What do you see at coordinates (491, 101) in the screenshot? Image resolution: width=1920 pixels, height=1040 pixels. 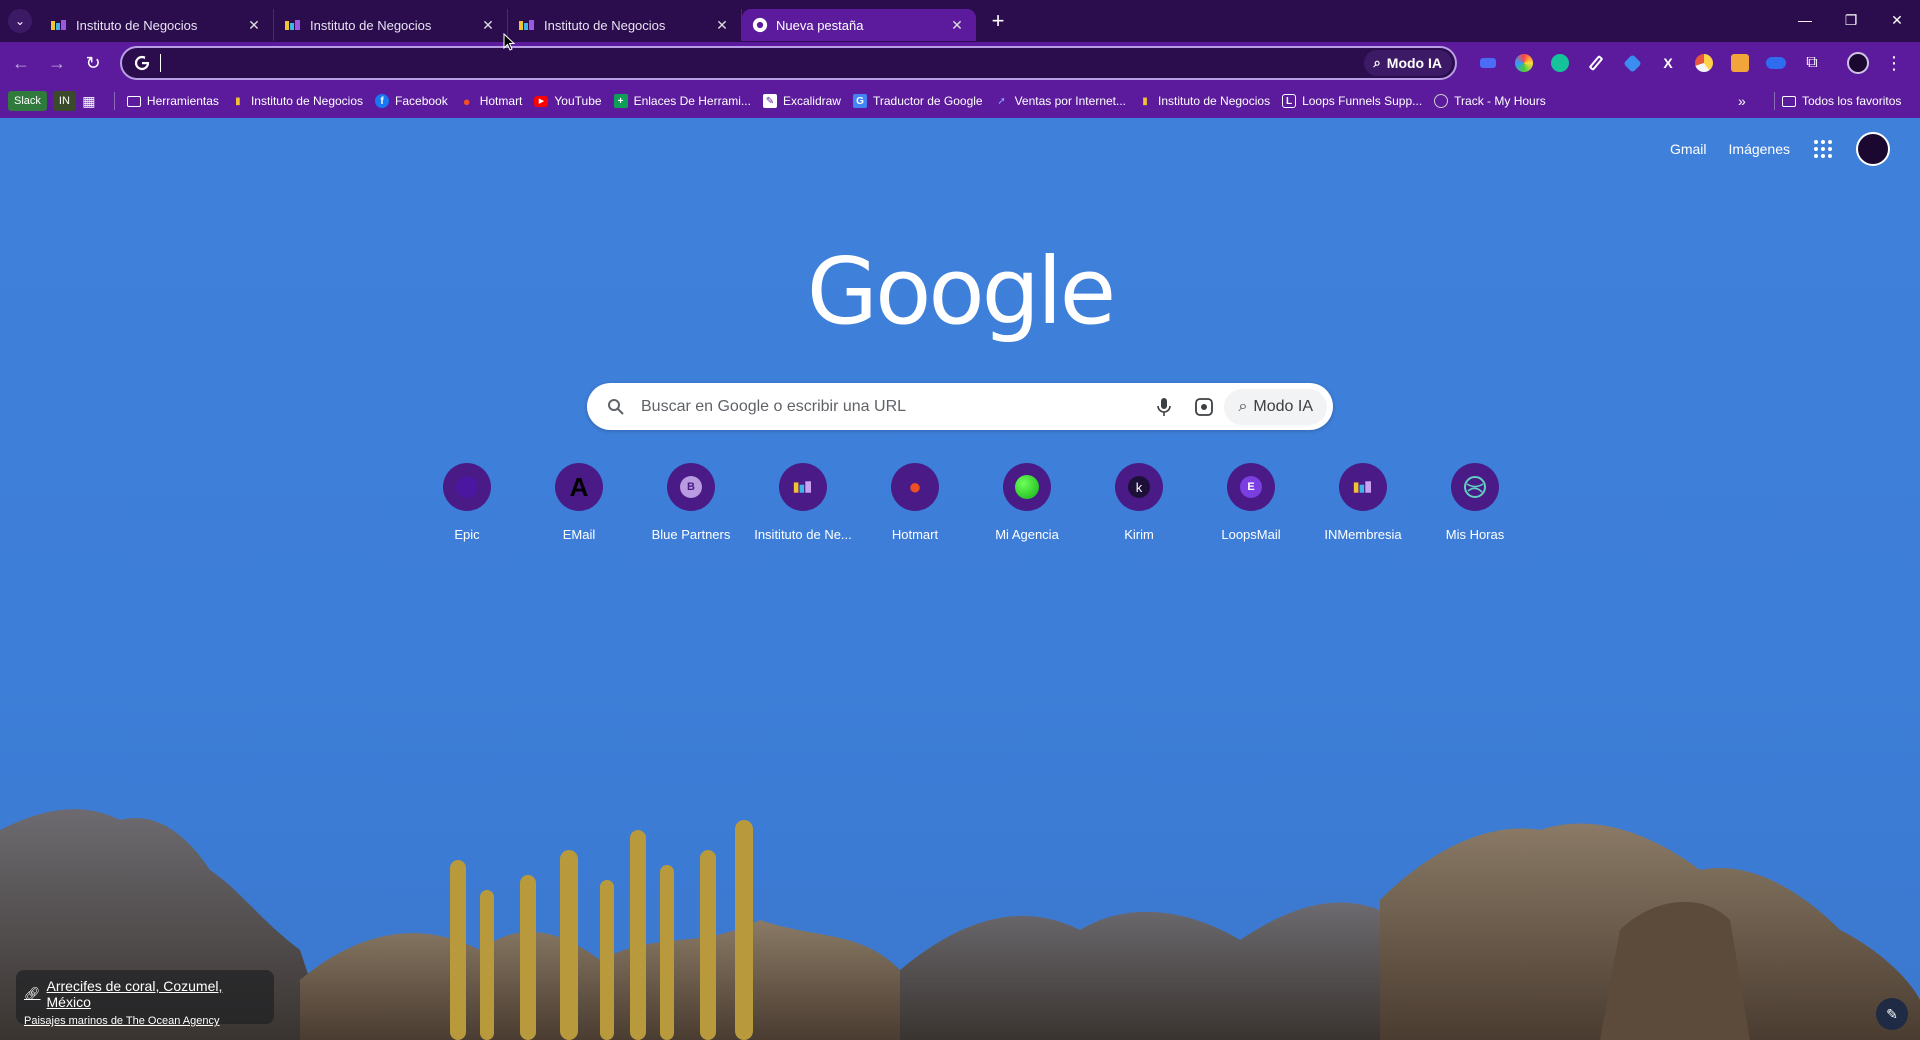 I see `bookmark-hotmart: ● Hotmart` at bounding box center [491, 101].